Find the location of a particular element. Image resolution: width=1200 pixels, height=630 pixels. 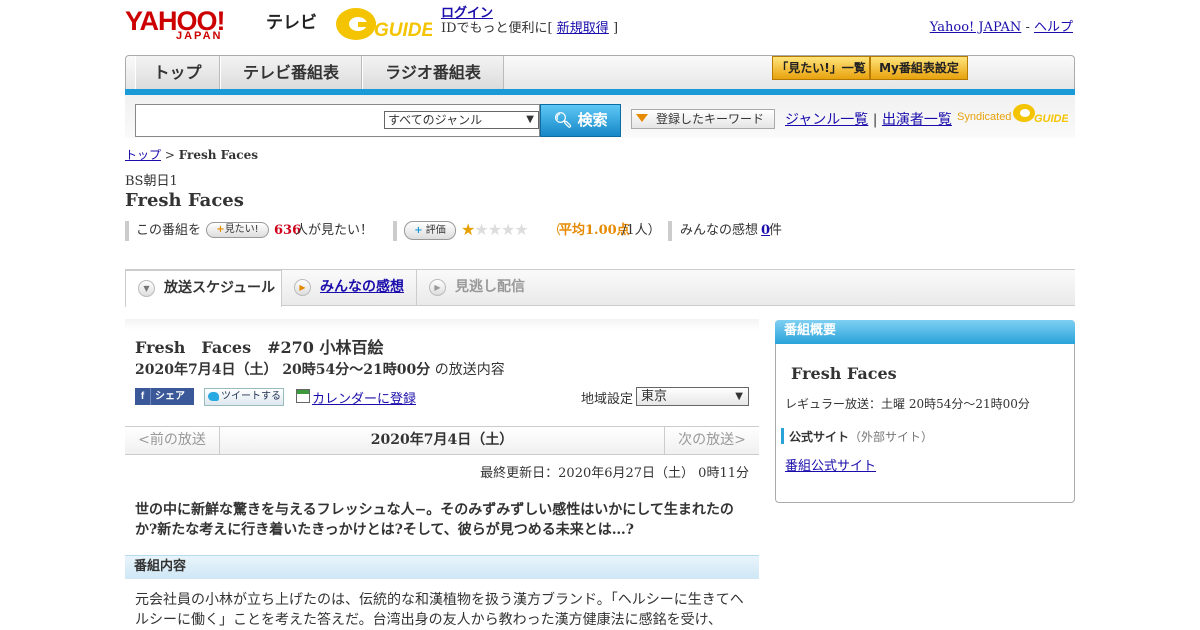

tab-impressions-label: みんなの感想 is located at coordinates (362, 287).